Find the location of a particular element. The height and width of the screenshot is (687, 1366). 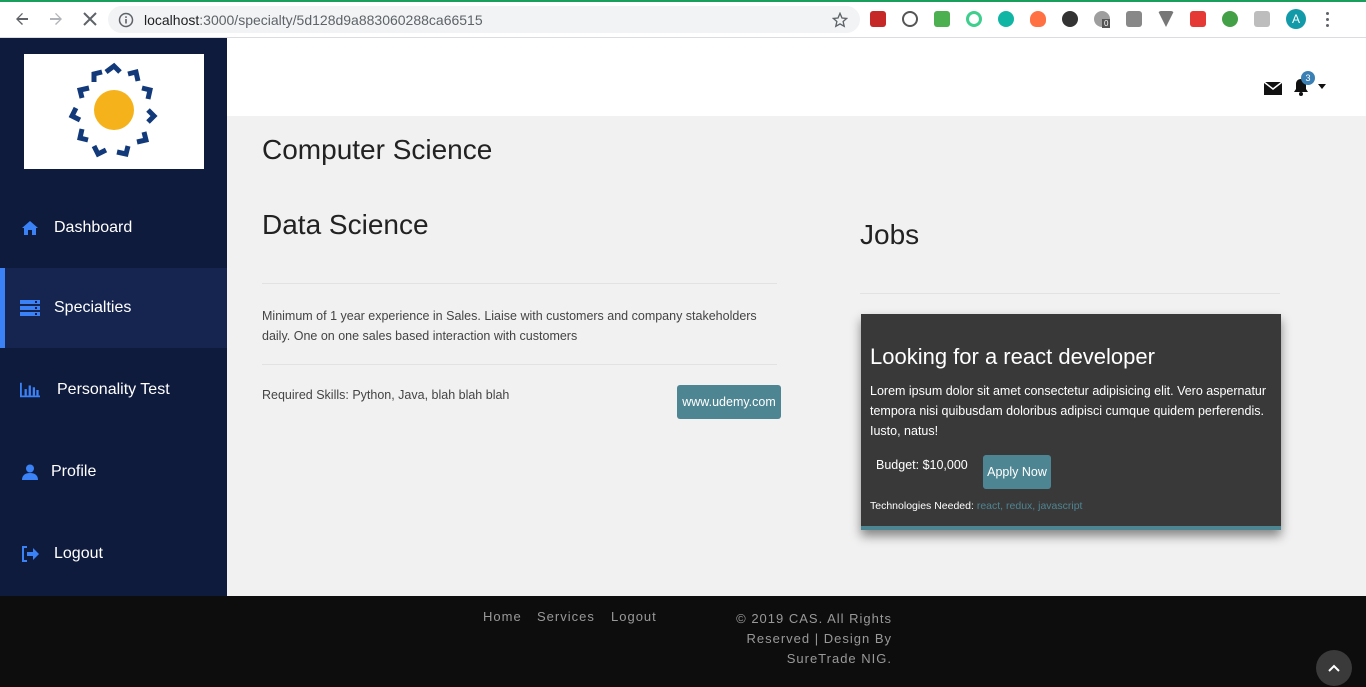

fire-extension-icon is located at coordinates (1038, 19).